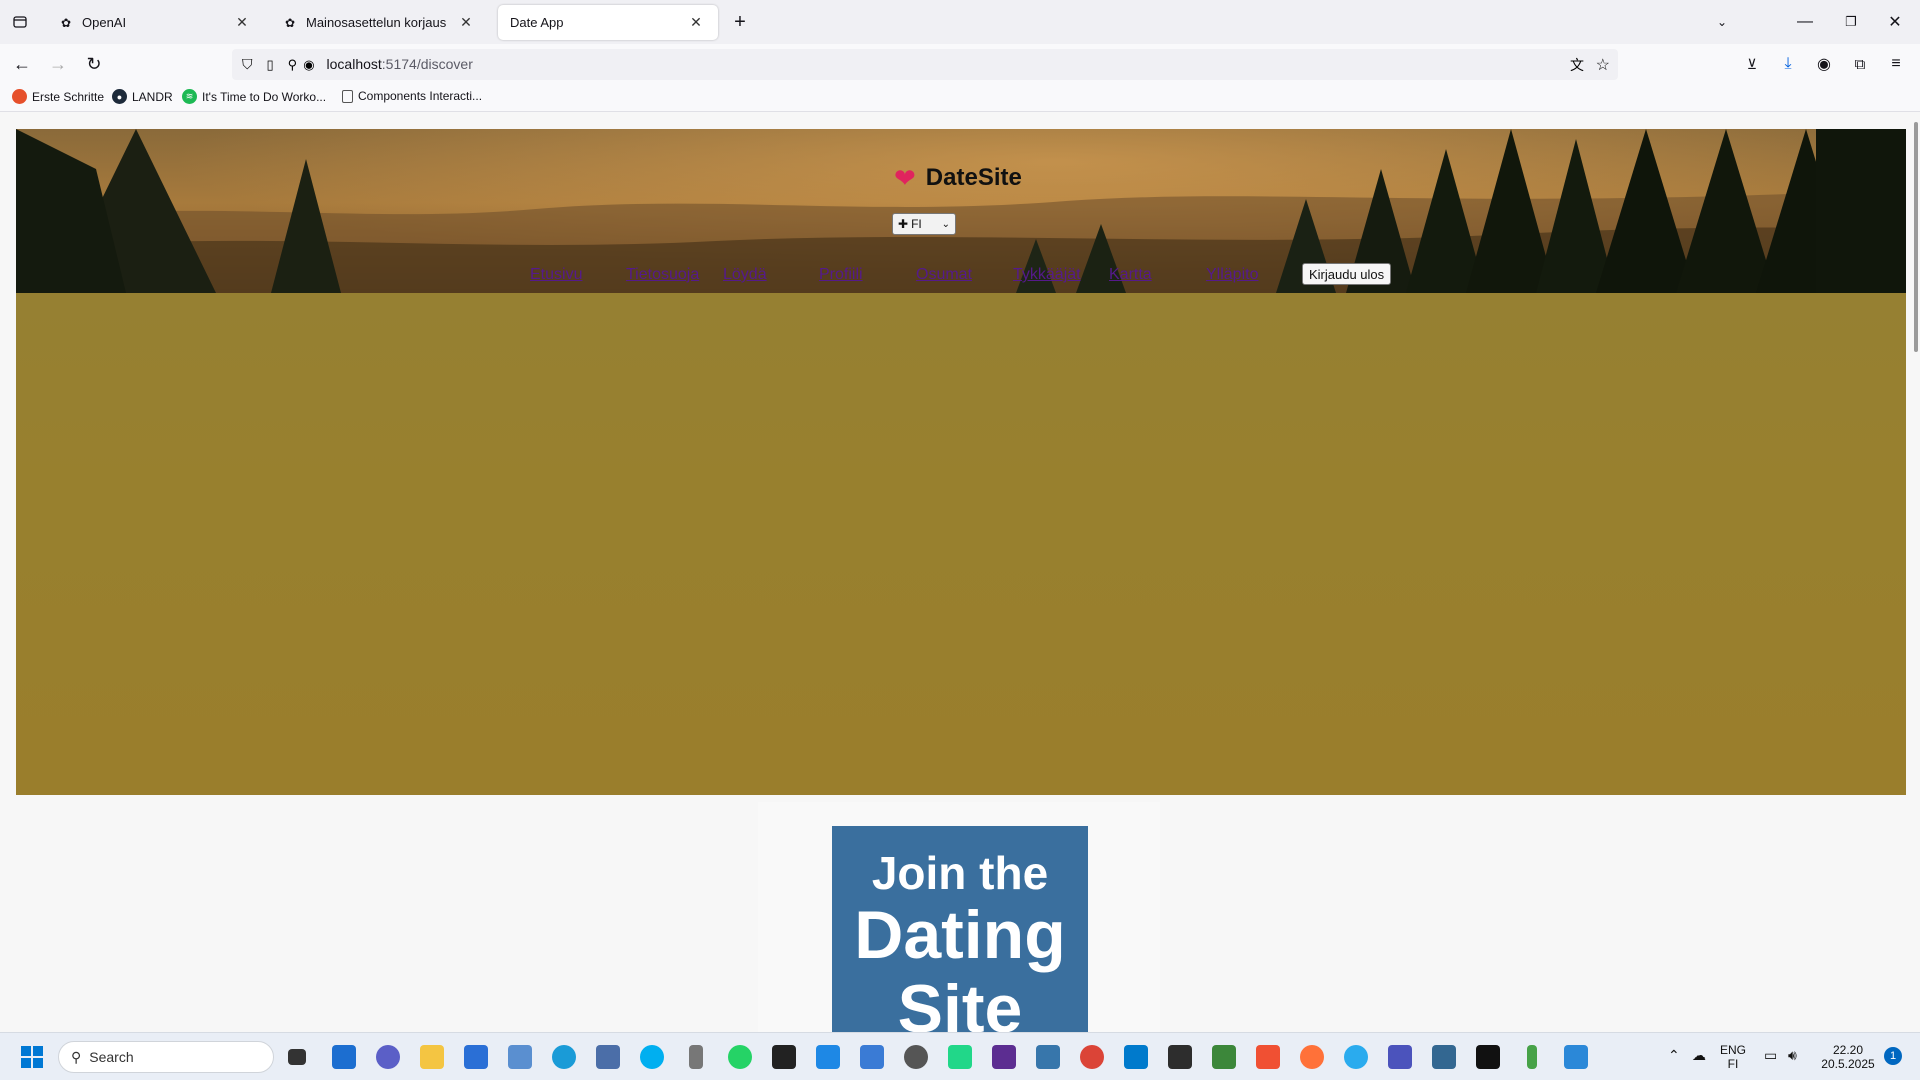 The image size is (1920, 1080). I want to click on page-scrollbar, so click(1916, 237).